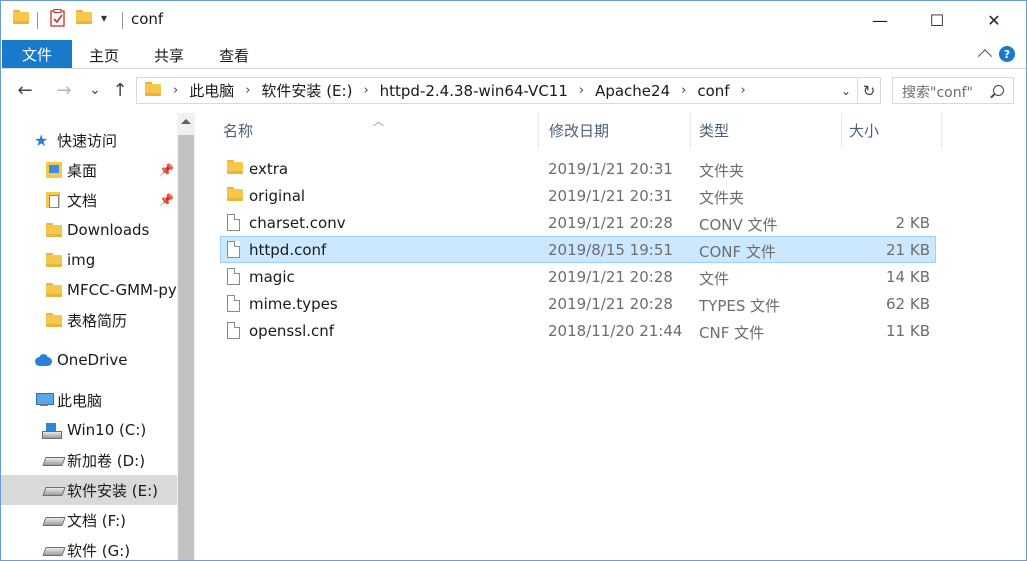 This screenshot has width=1027, height=561. Describe the element at coordinates (737, 252) in the screenshot. I see `file-type: CONF 文件` at that location.